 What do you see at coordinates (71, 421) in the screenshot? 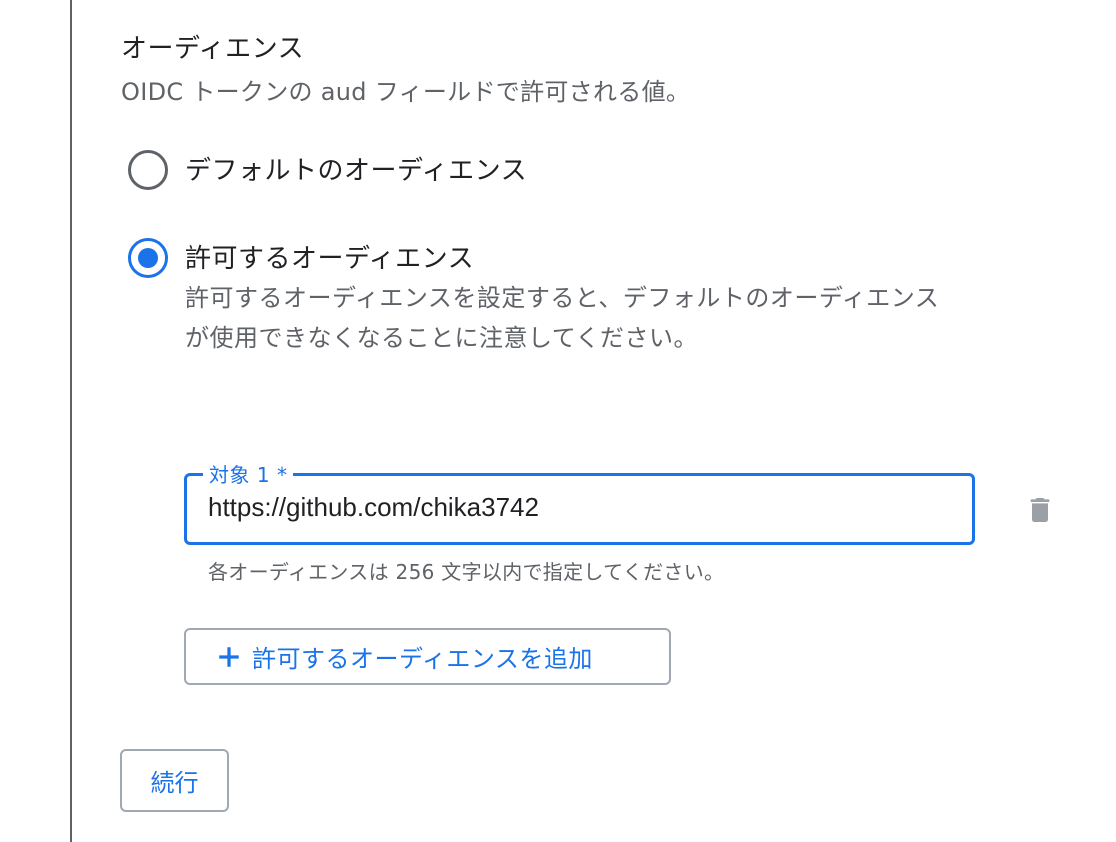
I see `stepper-line` at bounding box center [71, 421].